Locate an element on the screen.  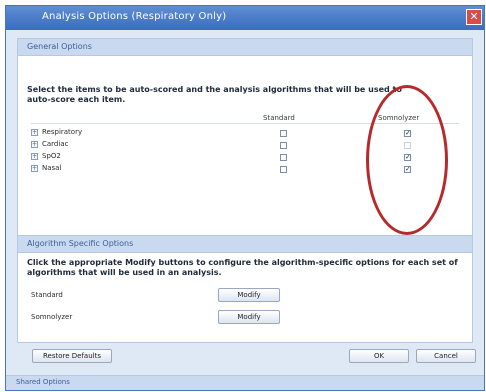
close-button: ✕ is located at coordinates (474, 17).